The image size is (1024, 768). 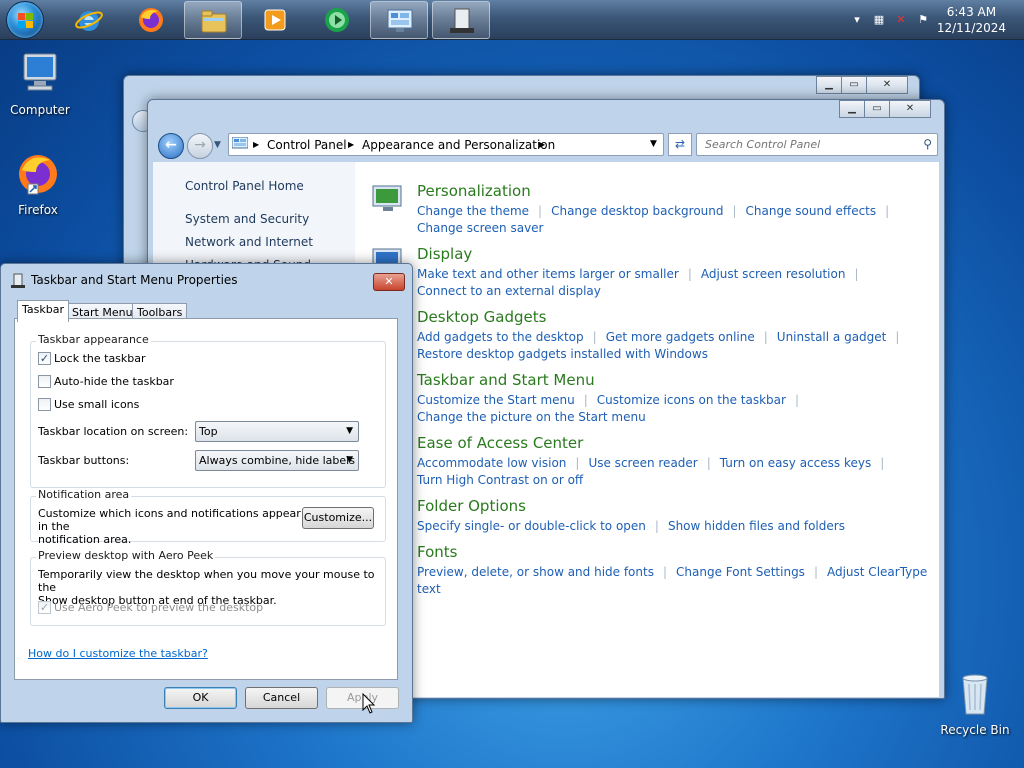 I want to click on search-input, so click(x=808, y=144).